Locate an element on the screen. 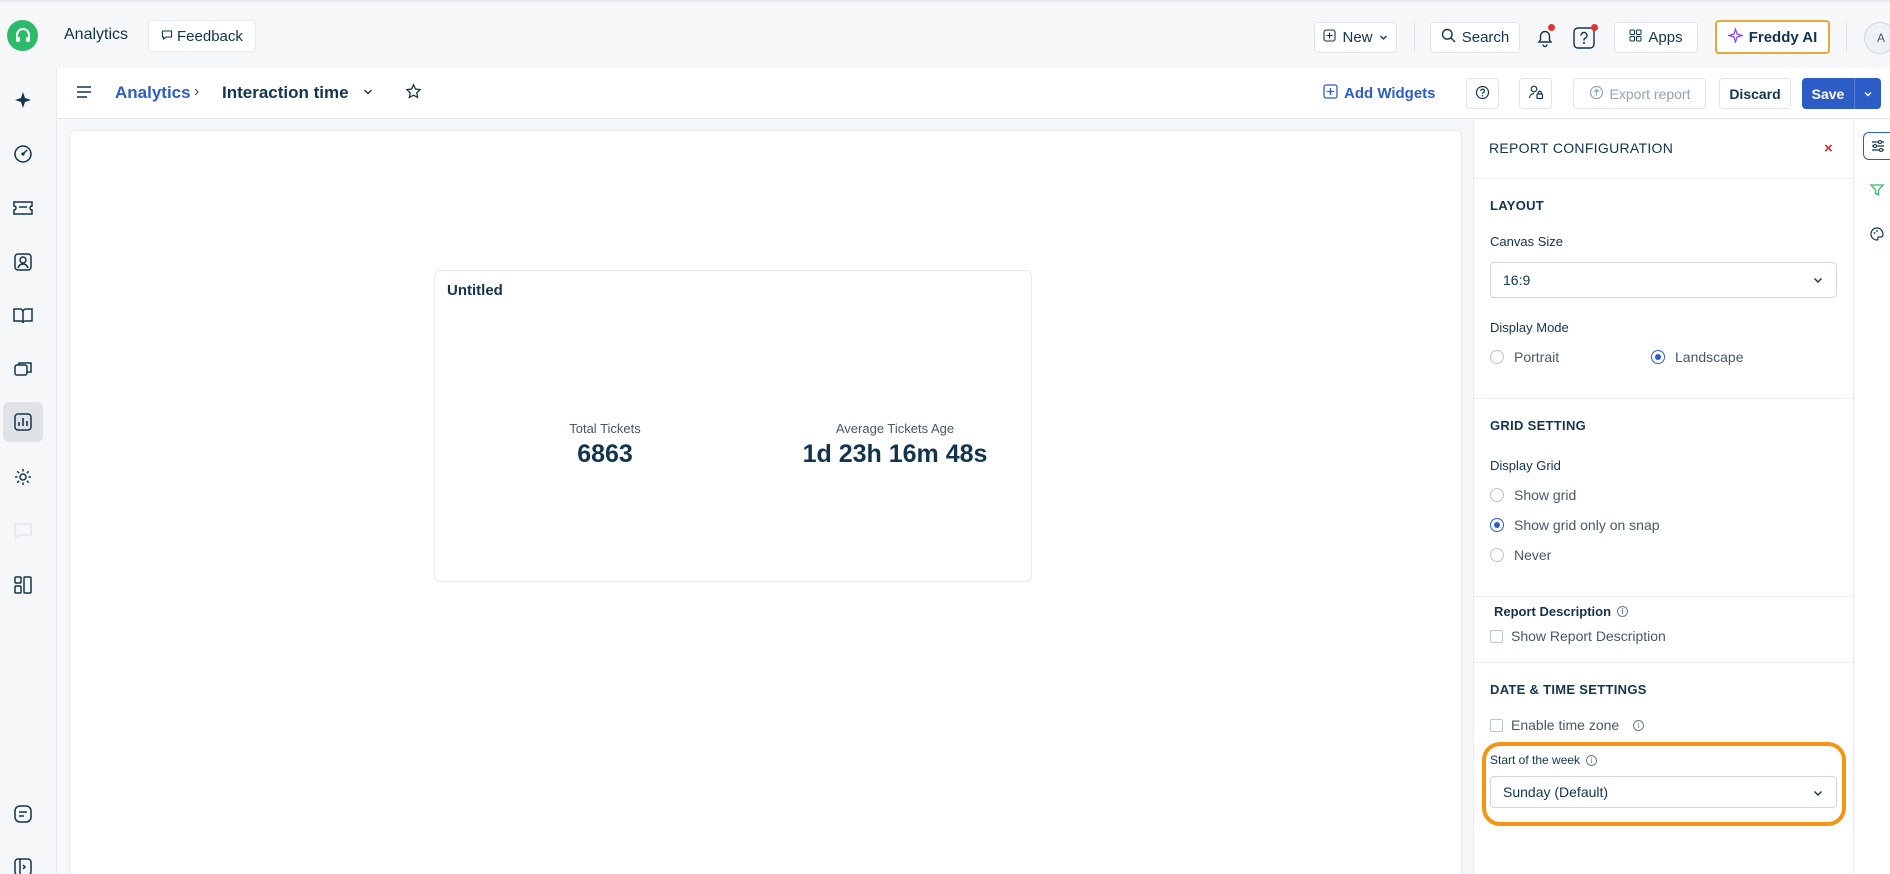 Image resolution: width=1890 pixels, height=874 pixels. report-description-label: Report Description i is located at coordinates (1561, 611).